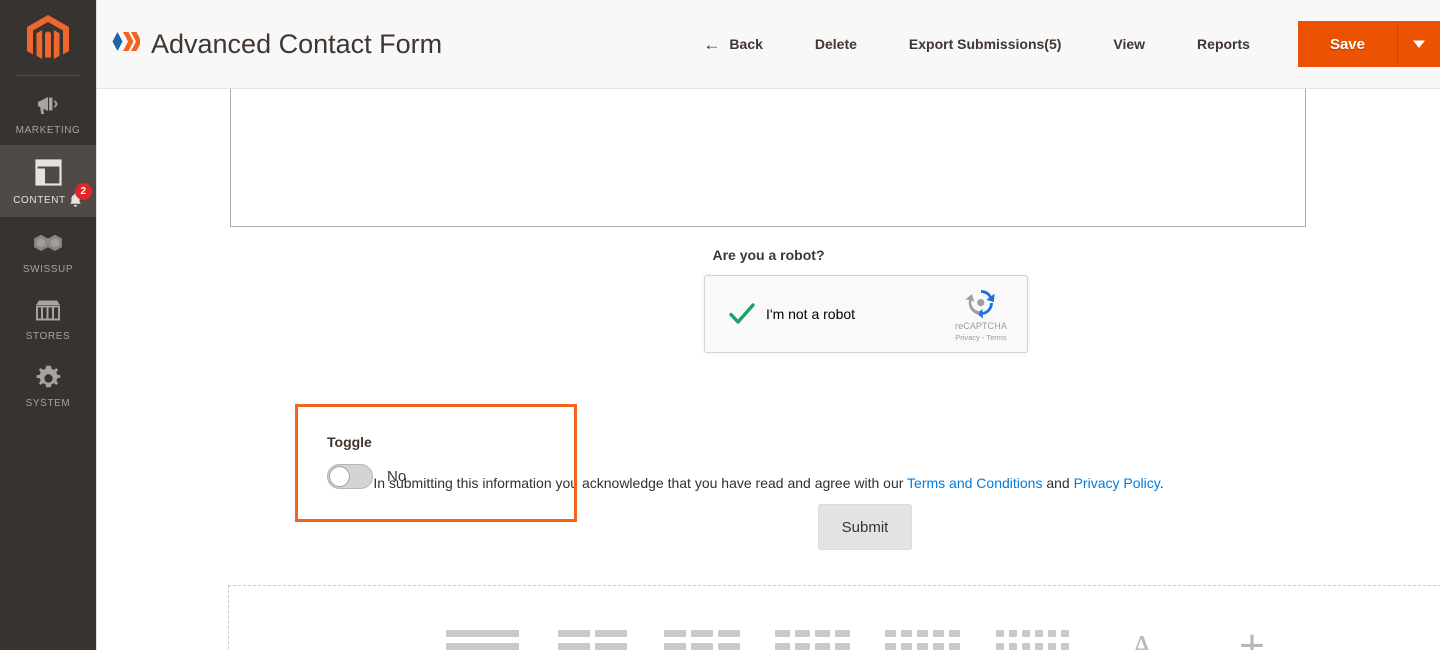 This screenshot has height=650, width=1440. I want to click on back-button: ← Back, so click(732, 44).